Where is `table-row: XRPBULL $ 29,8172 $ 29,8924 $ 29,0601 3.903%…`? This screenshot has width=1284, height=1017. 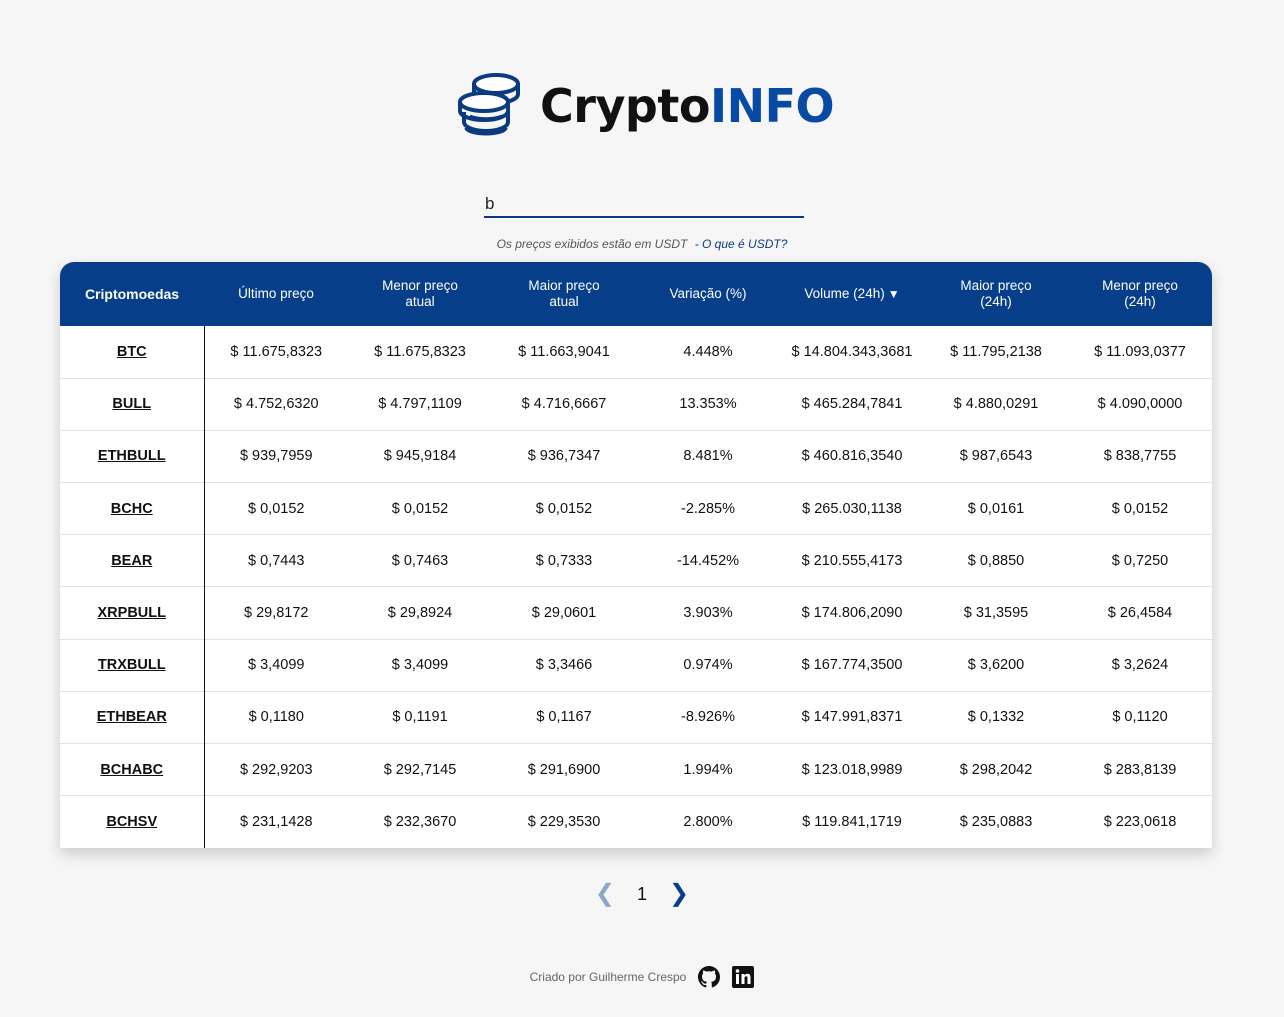 table-row: XRPBULL $ 29,8172 $ 29,8924 $ 29,0601 3.903%… is located at coordinates (636, 613).